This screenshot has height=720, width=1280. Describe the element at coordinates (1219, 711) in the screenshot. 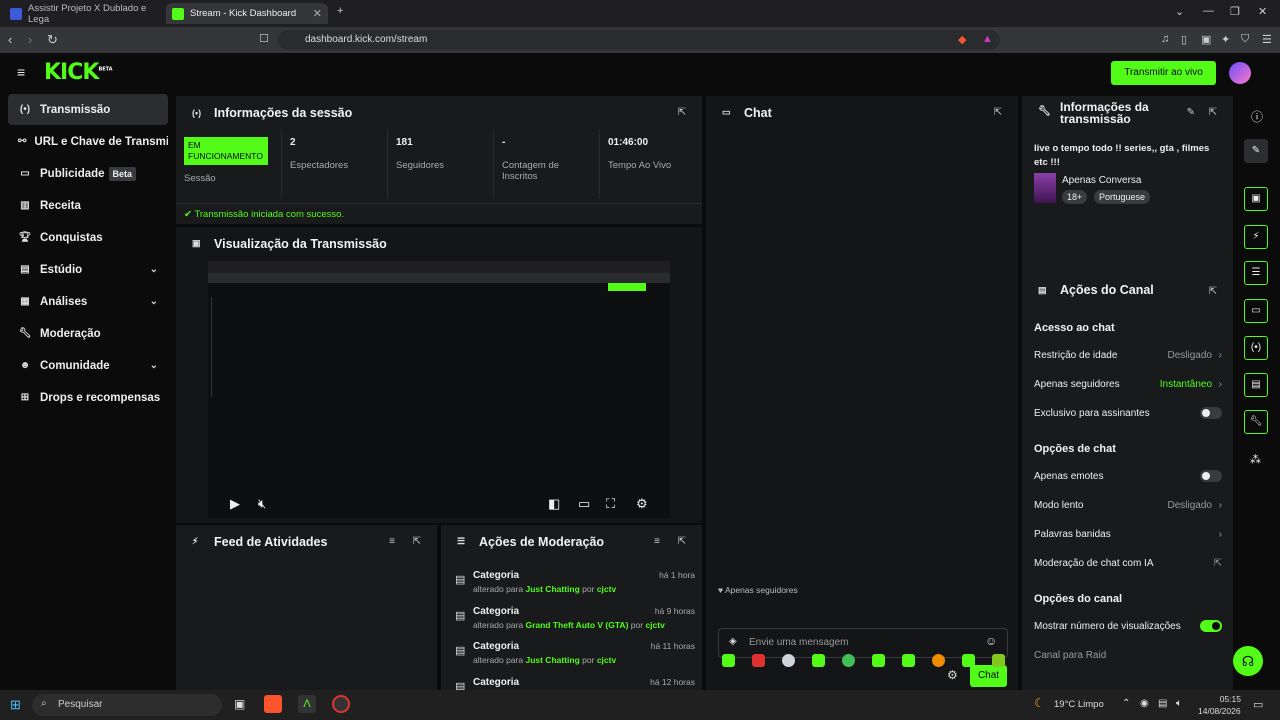

I see `clock-date: 14/08/2026` at that location.